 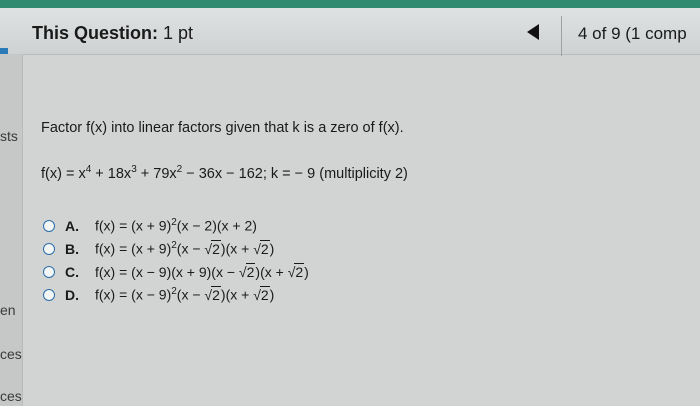 I want to click on option-text: f(x) = (x + 9)2(x − 2)(x + 2), so click(x=176, y=225).